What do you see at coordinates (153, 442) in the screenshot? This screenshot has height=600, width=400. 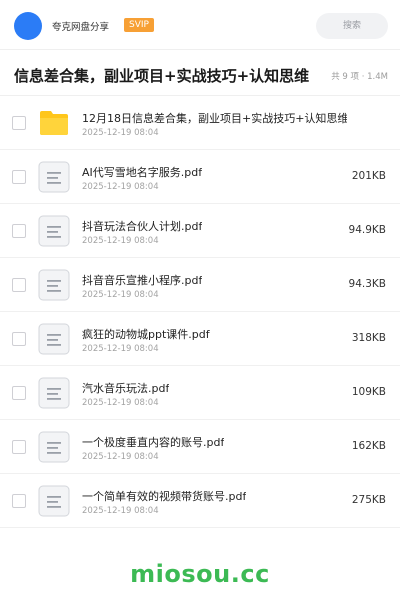 I see `file-name: 一个极度垂直内容的账号.pdf` at bounding box center [153, 442].